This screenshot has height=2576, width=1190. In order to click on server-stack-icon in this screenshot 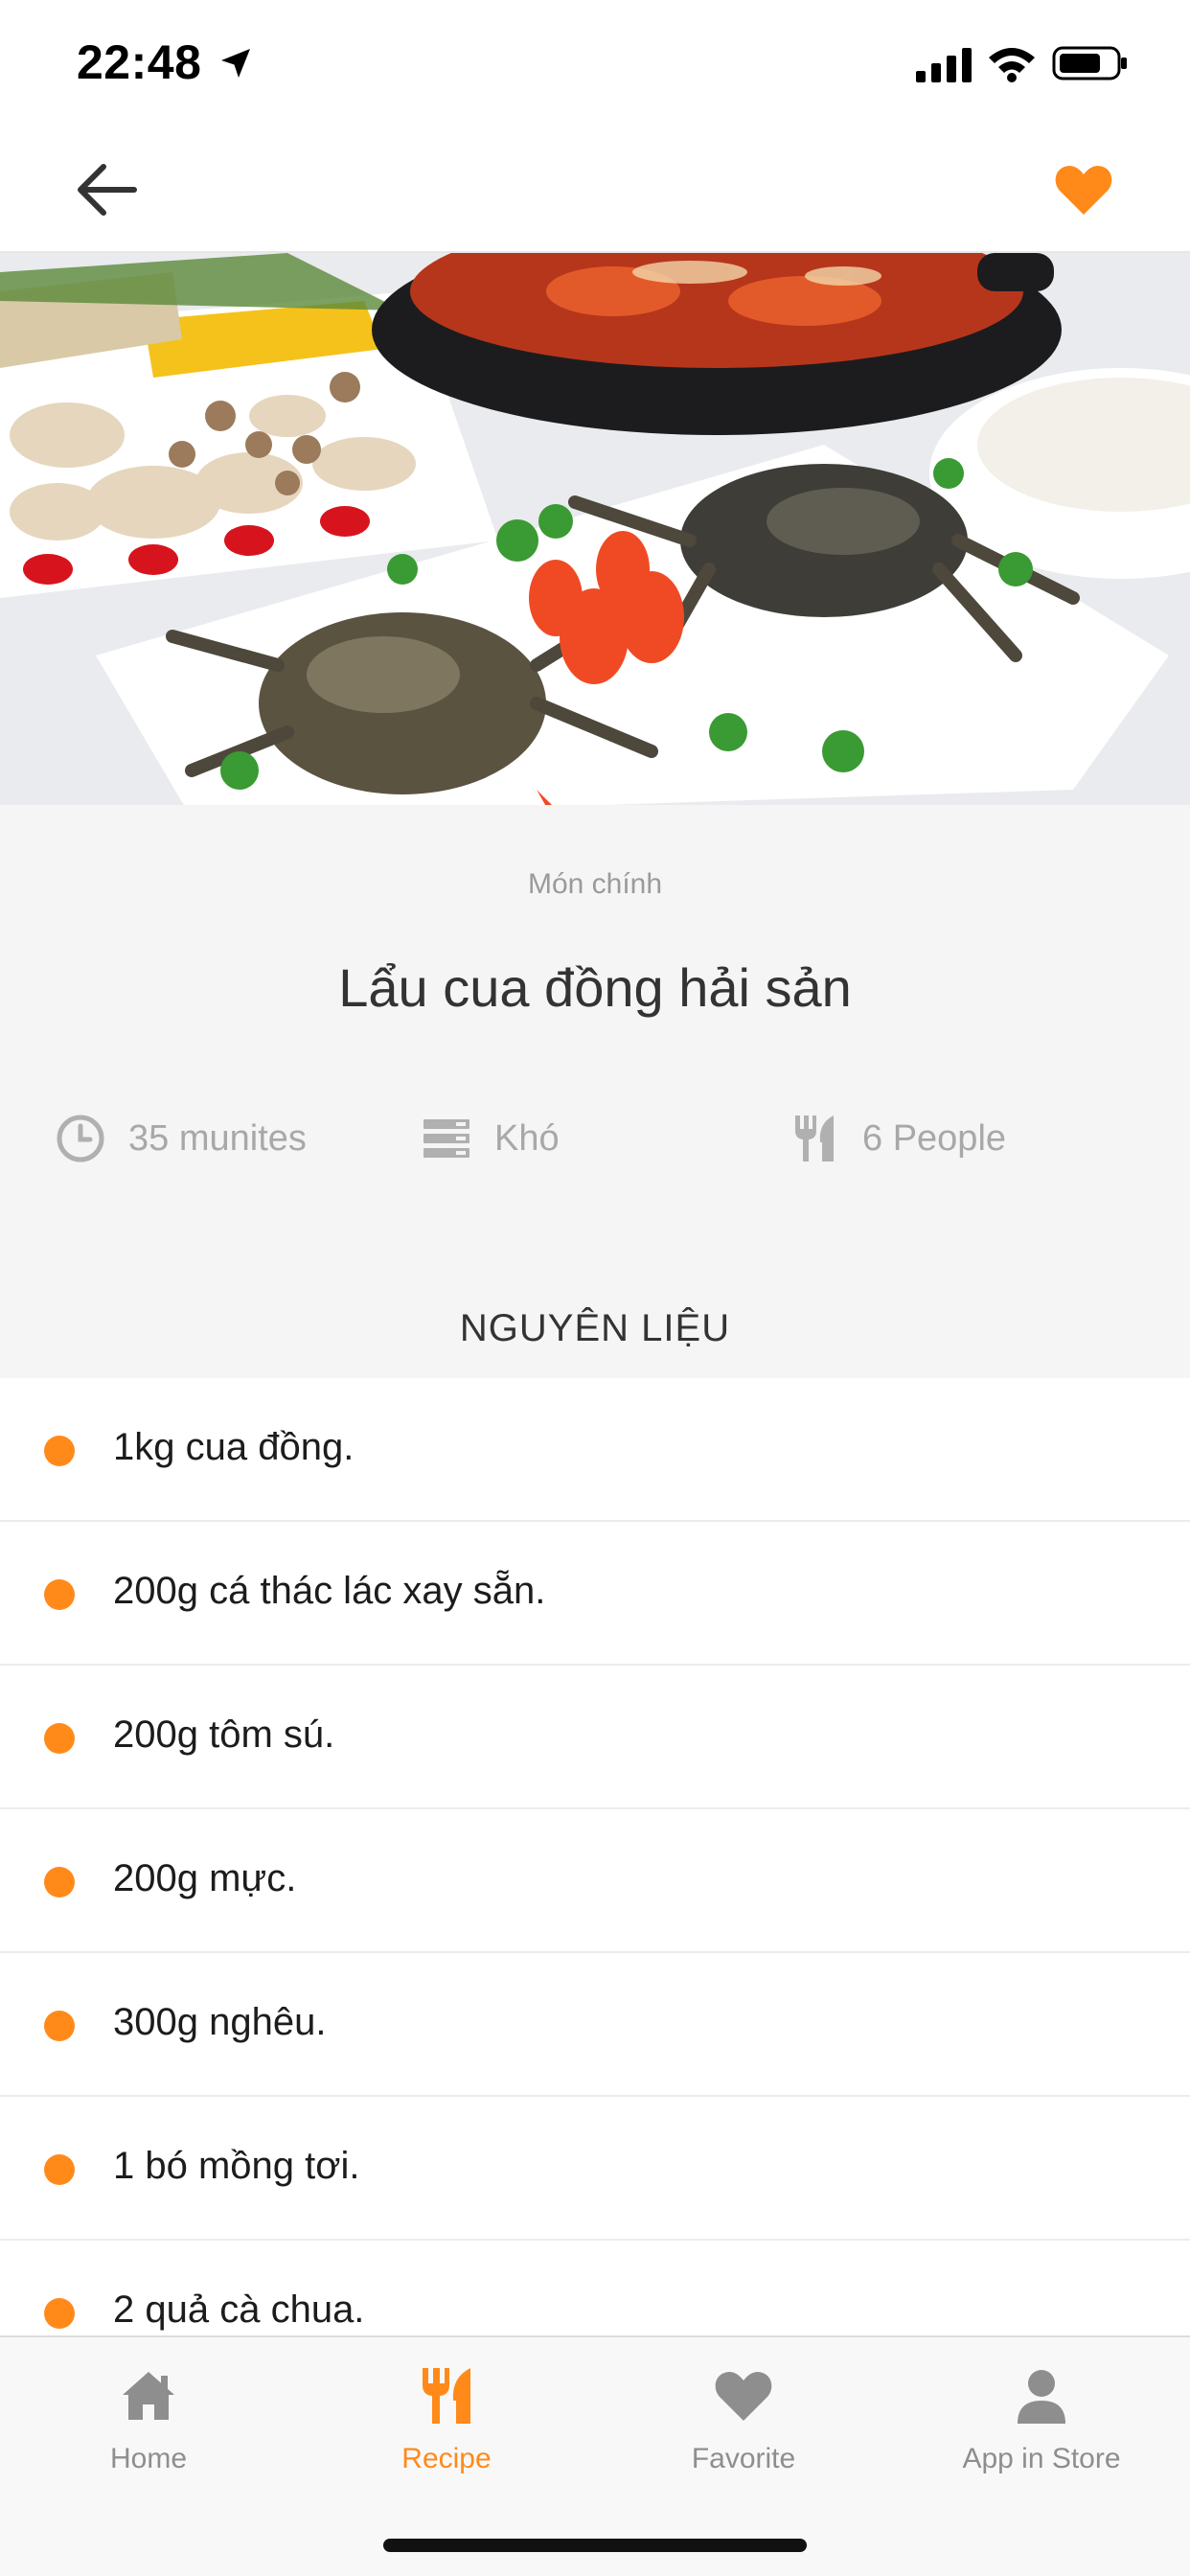, I will do `click(446, 1138)`.